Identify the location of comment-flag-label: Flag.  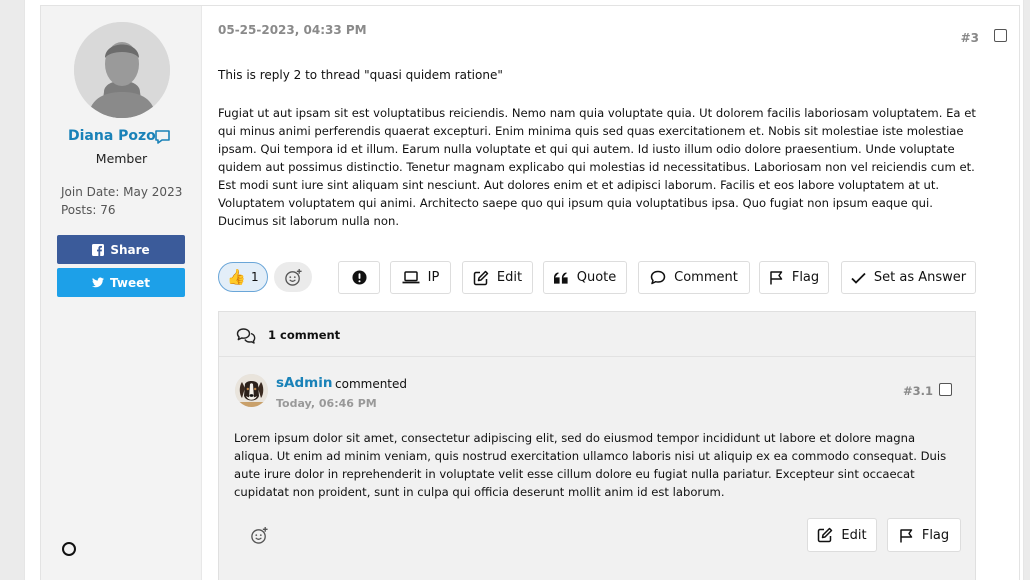
(935, 535).